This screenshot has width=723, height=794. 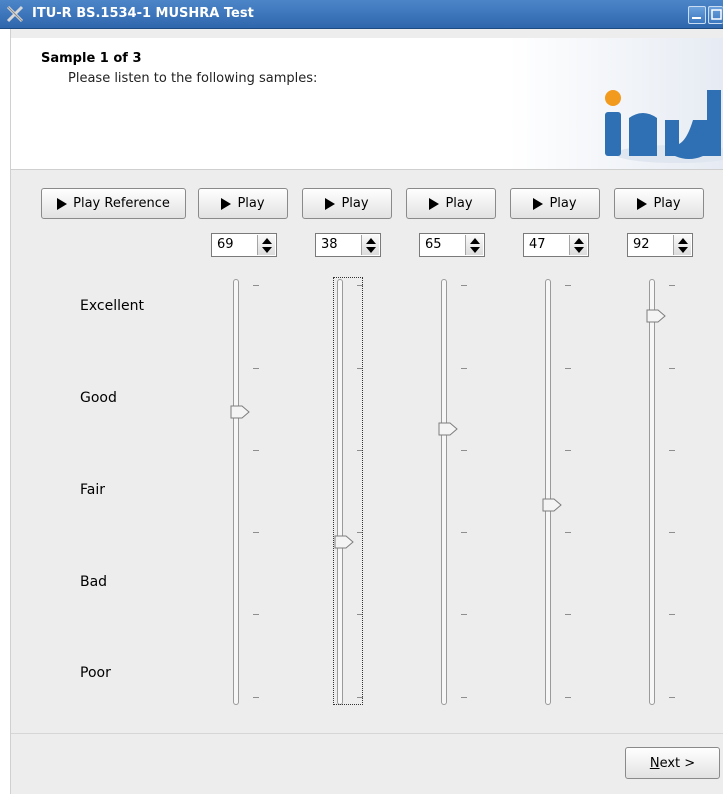 I want to click on next-label-rest: ext >, so click(x=677, y=763).